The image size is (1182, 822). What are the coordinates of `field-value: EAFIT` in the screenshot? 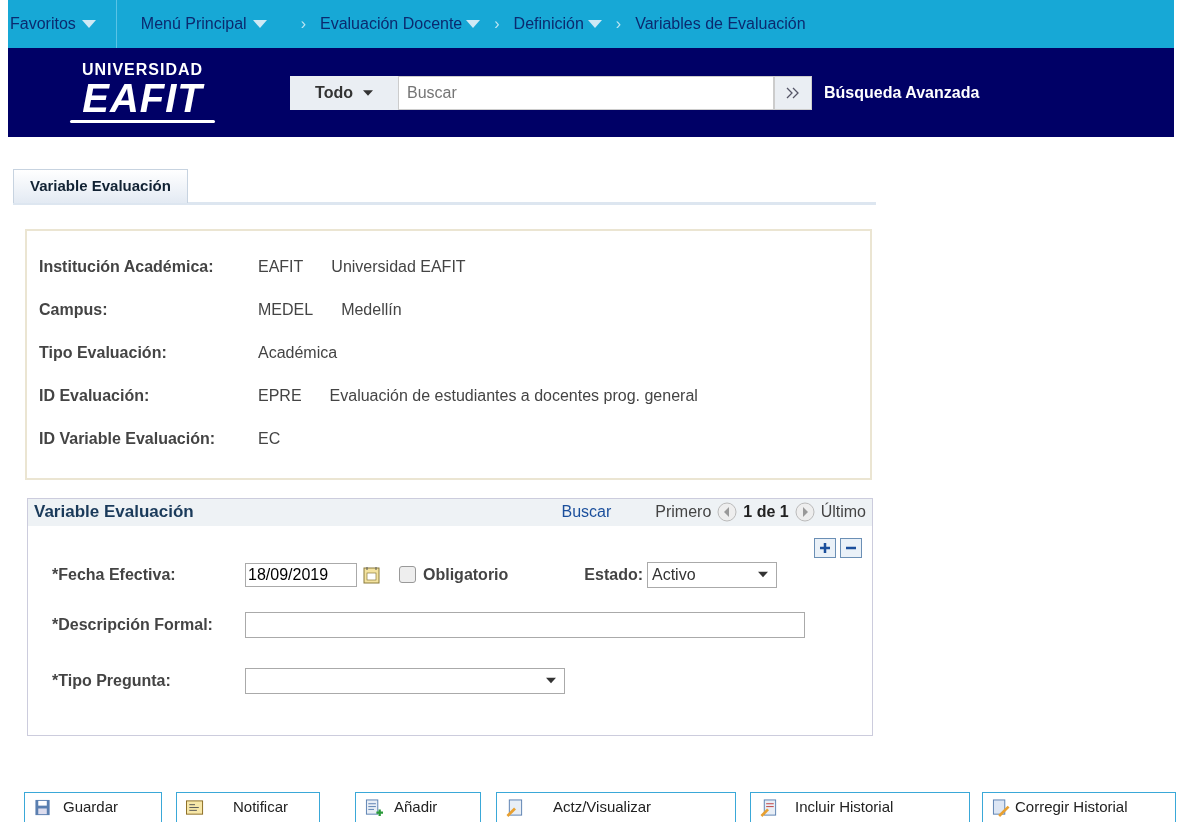 It's located at (281, 266).